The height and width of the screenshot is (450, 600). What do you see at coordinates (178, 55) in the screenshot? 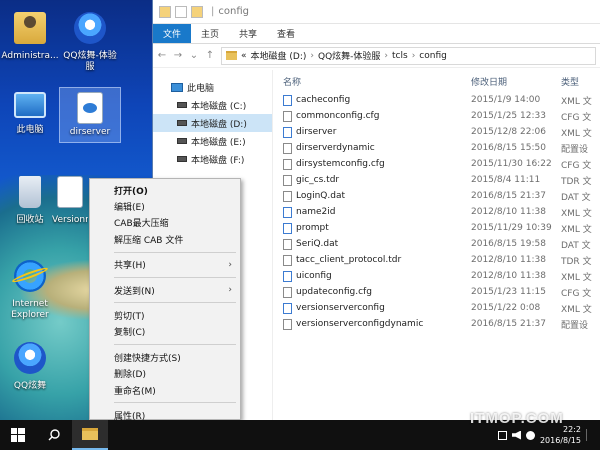
I see `forward-arrow-icon: →` at bounding box center [178, 55].